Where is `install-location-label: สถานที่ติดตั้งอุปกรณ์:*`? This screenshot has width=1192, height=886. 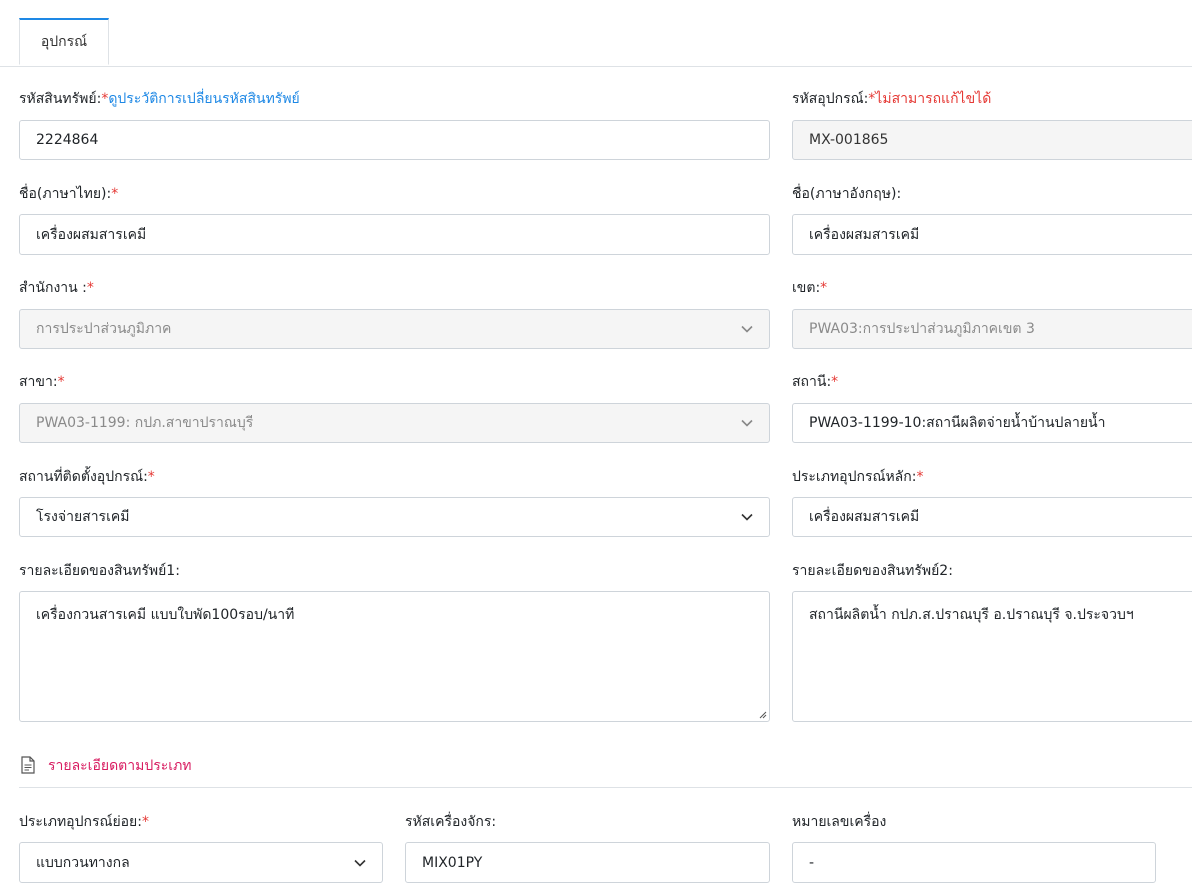 install-location-label: สถานที่ติดตั้งอุปกรณ์:* is located at coordinates (87, 477).